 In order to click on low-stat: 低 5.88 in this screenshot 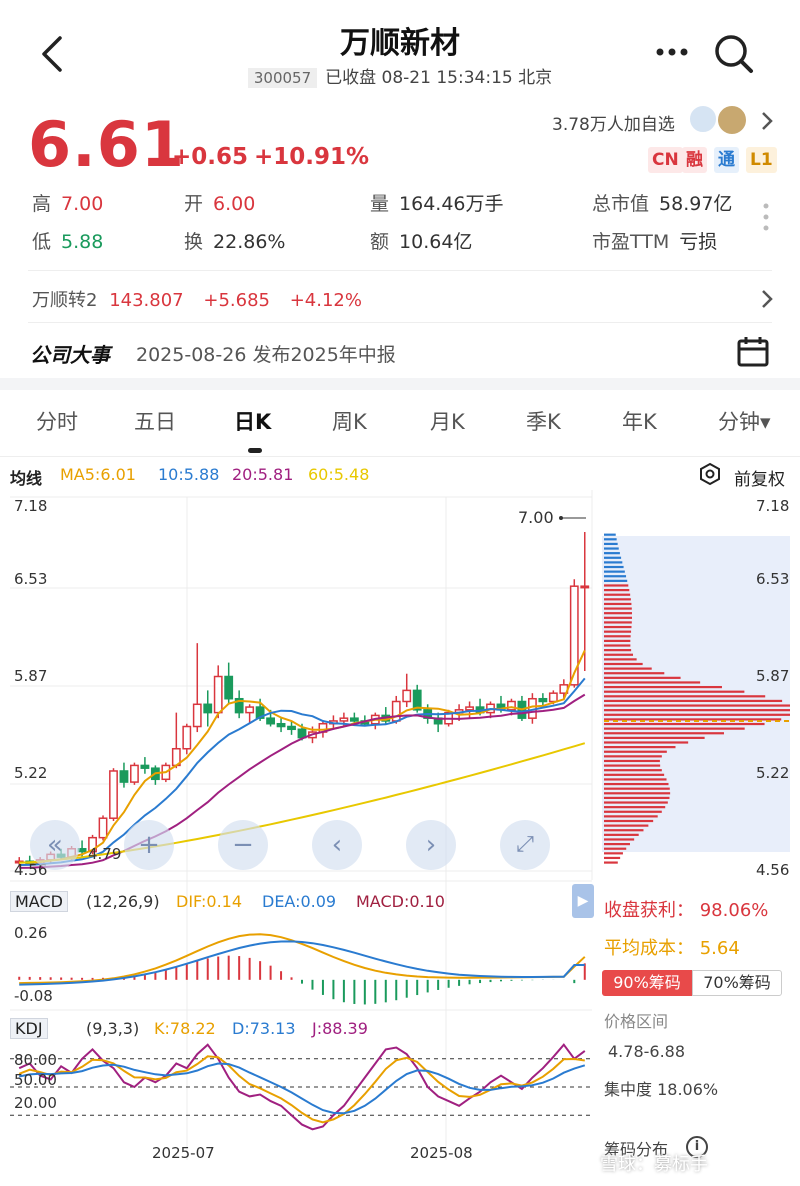, I will do `click(68, 242)`.